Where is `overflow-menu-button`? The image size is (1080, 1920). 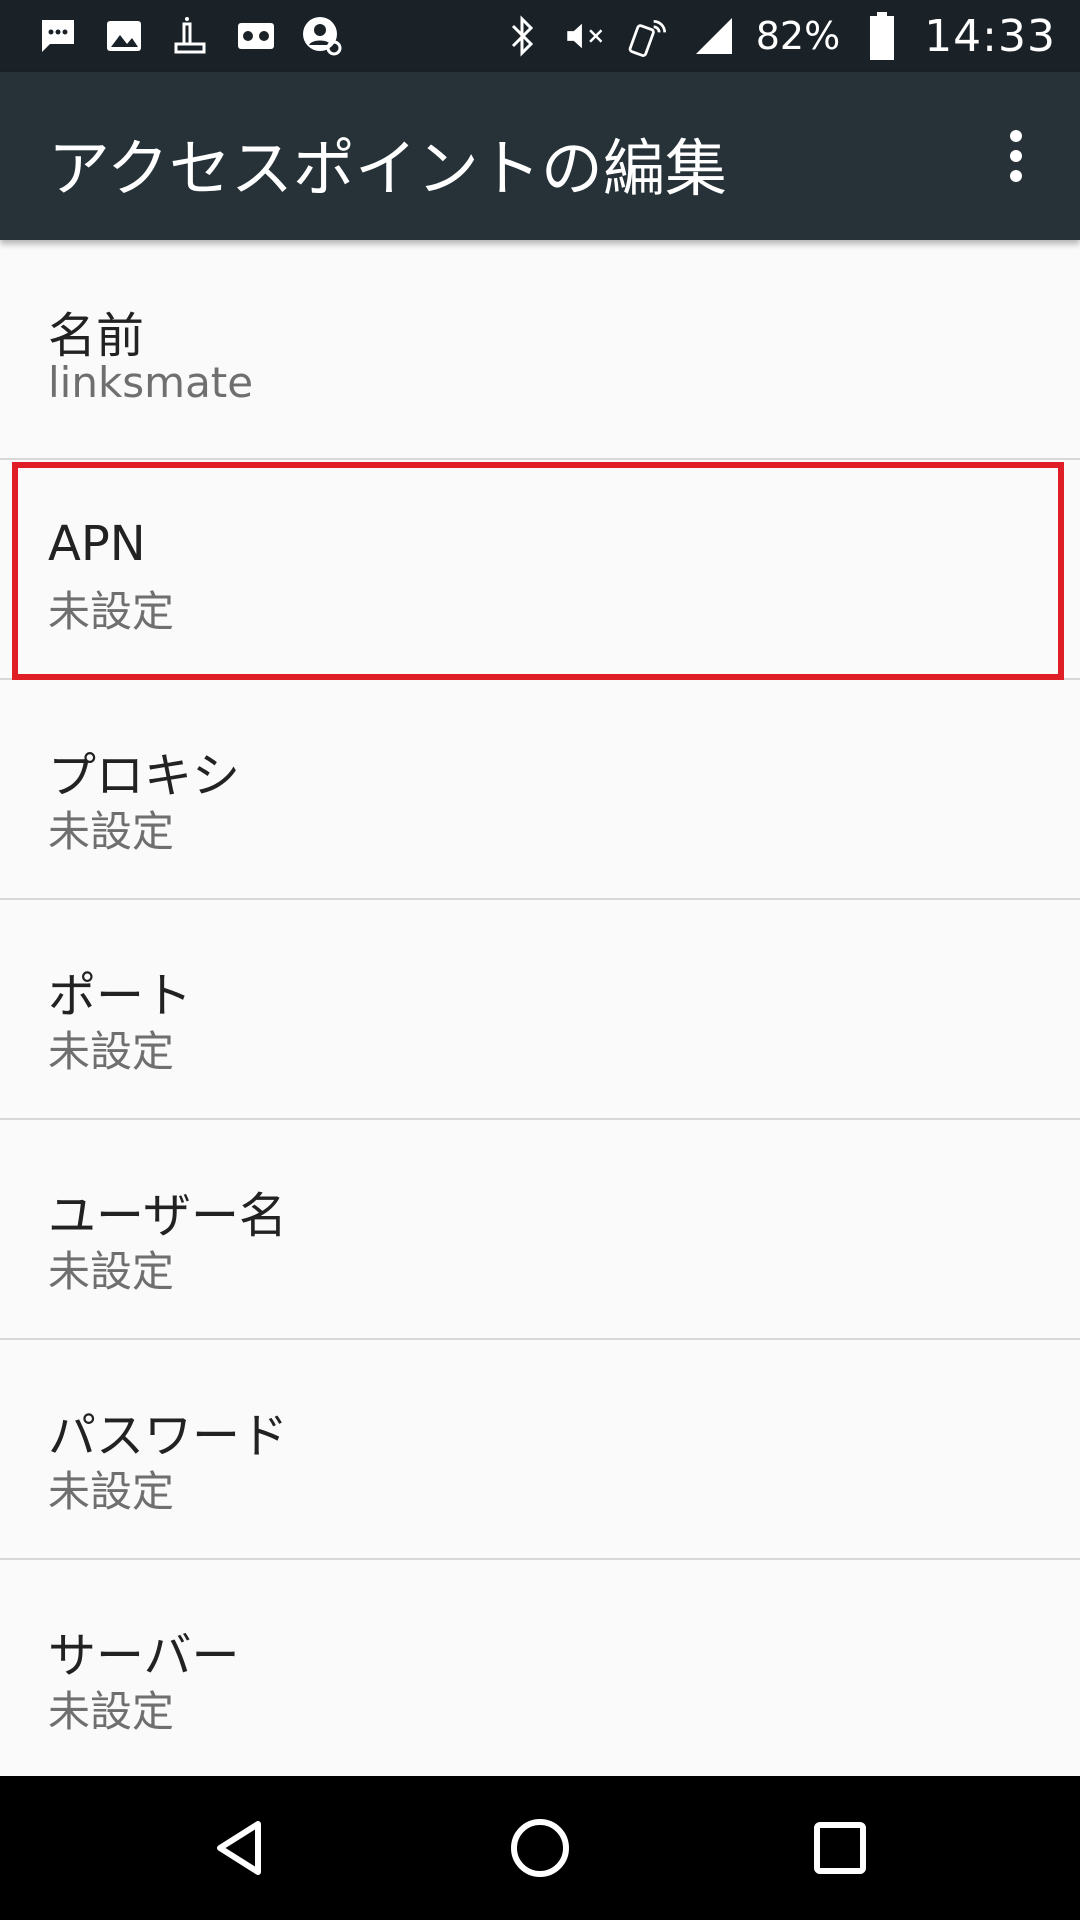
overflow-menu-button is located at coordinates (1016, 156).